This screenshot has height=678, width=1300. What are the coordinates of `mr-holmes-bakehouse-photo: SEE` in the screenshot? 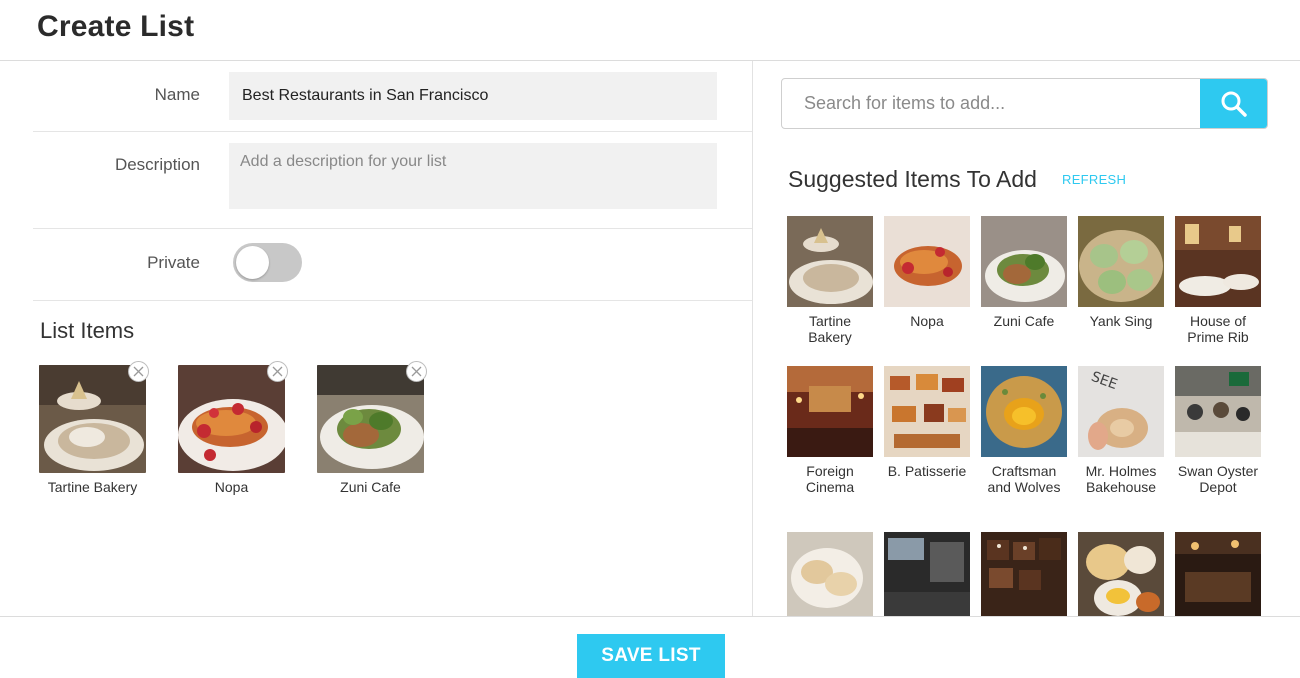 It's located at (1121, 411).